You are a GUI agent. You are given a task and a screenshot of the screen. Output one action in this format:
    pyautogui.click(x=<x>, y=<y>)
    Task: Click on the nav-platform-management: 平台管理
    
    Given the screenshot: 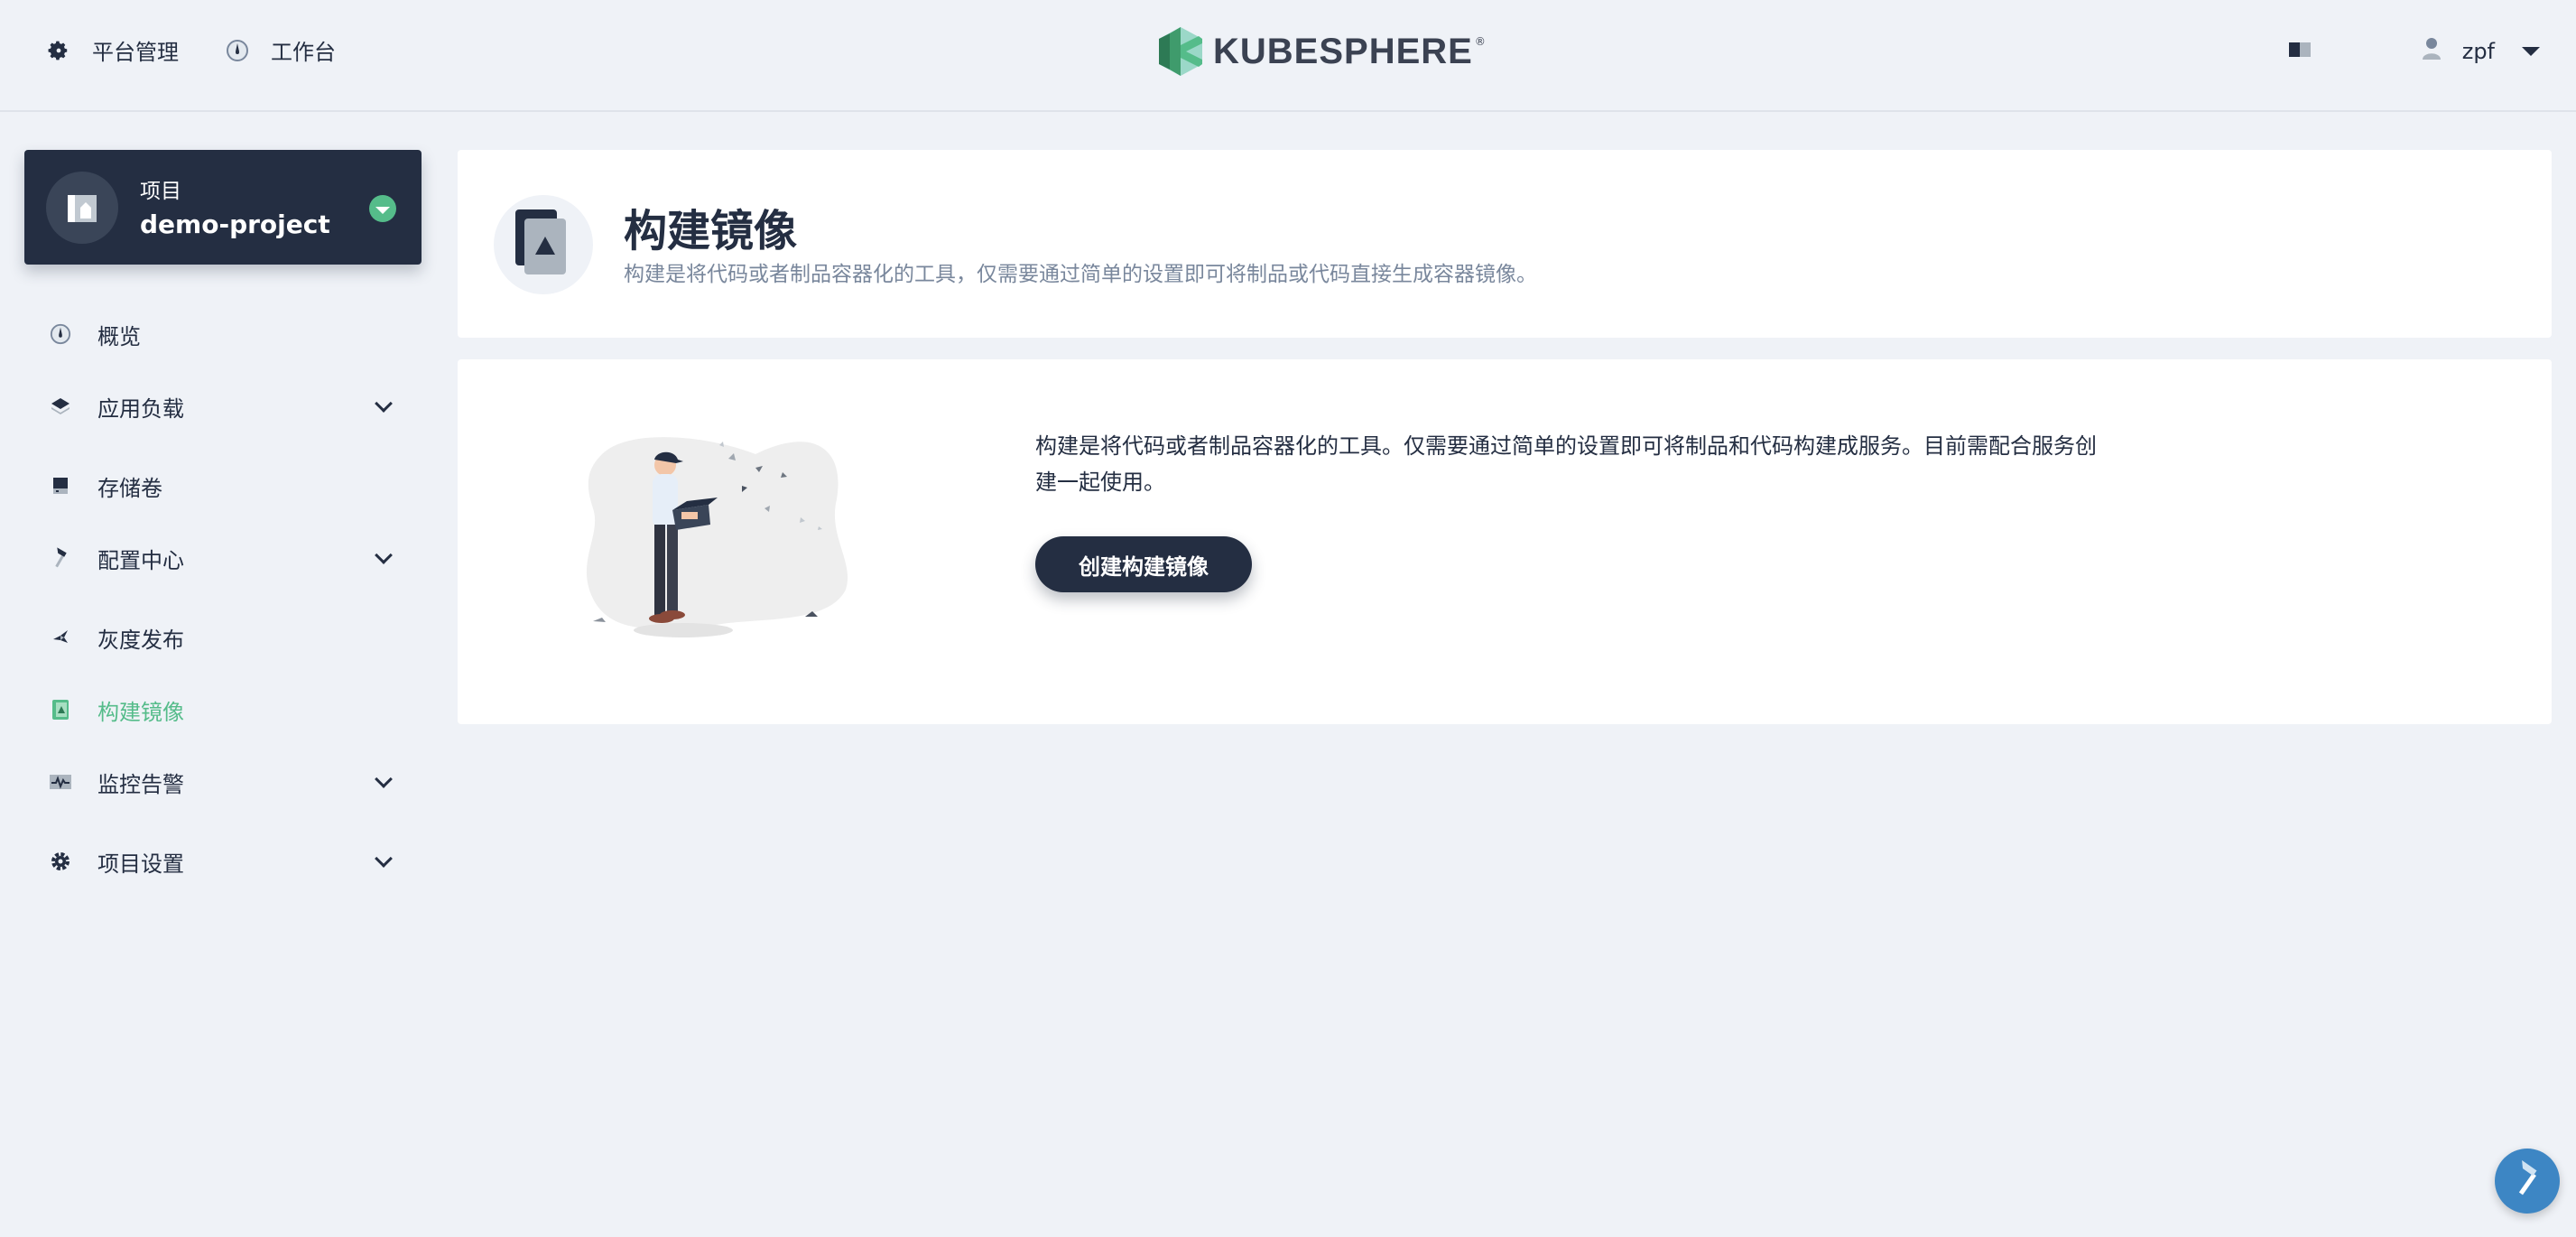 What is the action you would take?
    pyautogui.click(x=112, y=50)
    